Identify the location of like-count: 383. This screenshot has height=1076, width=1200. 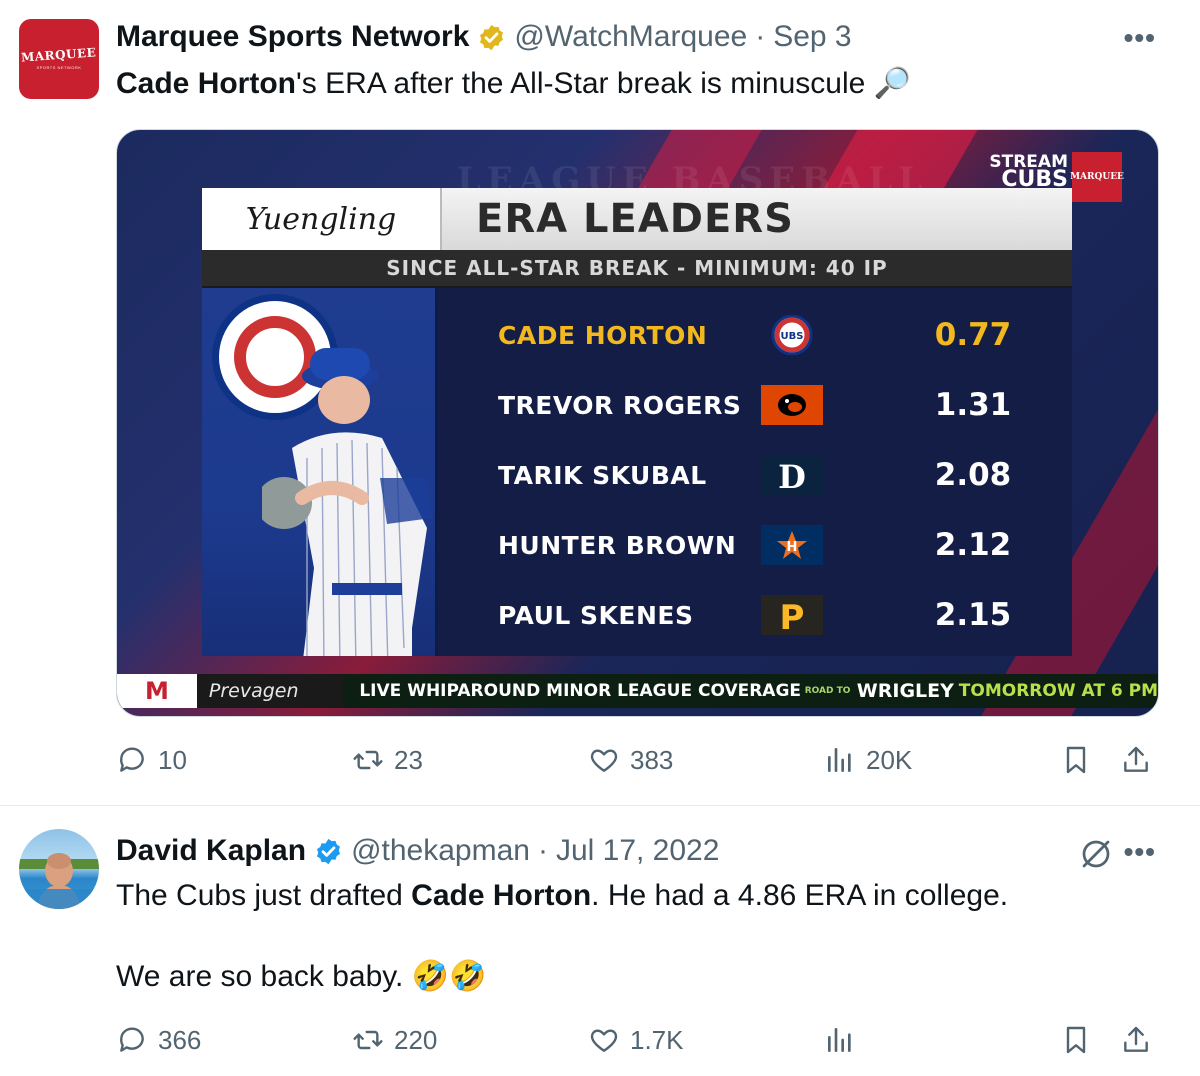
(652, 759).